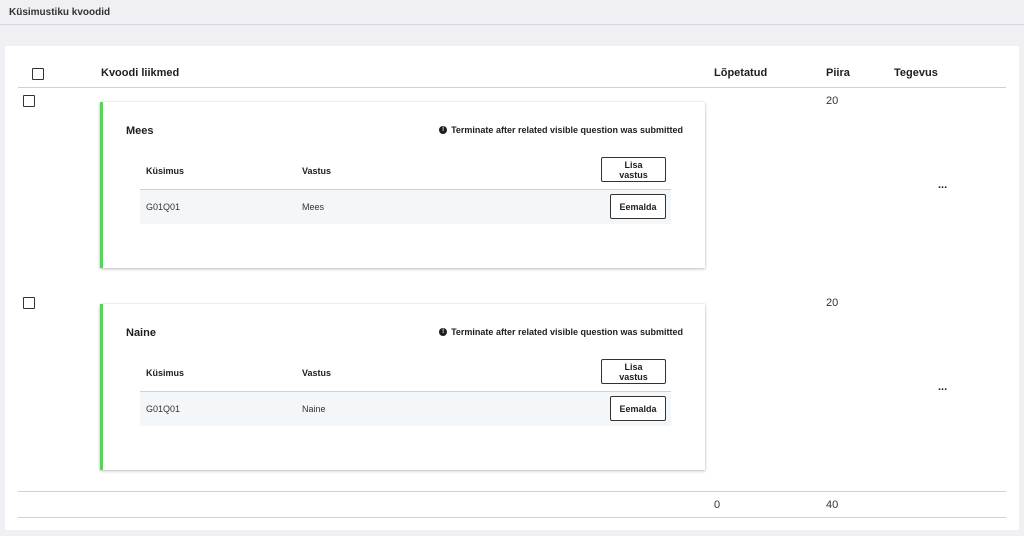 This screenshot has width=1024, height=536. What do you see at coordinates (141, 333) in the screenshot?
I see `quota-title: Naine` at bounding box center [141, 333].